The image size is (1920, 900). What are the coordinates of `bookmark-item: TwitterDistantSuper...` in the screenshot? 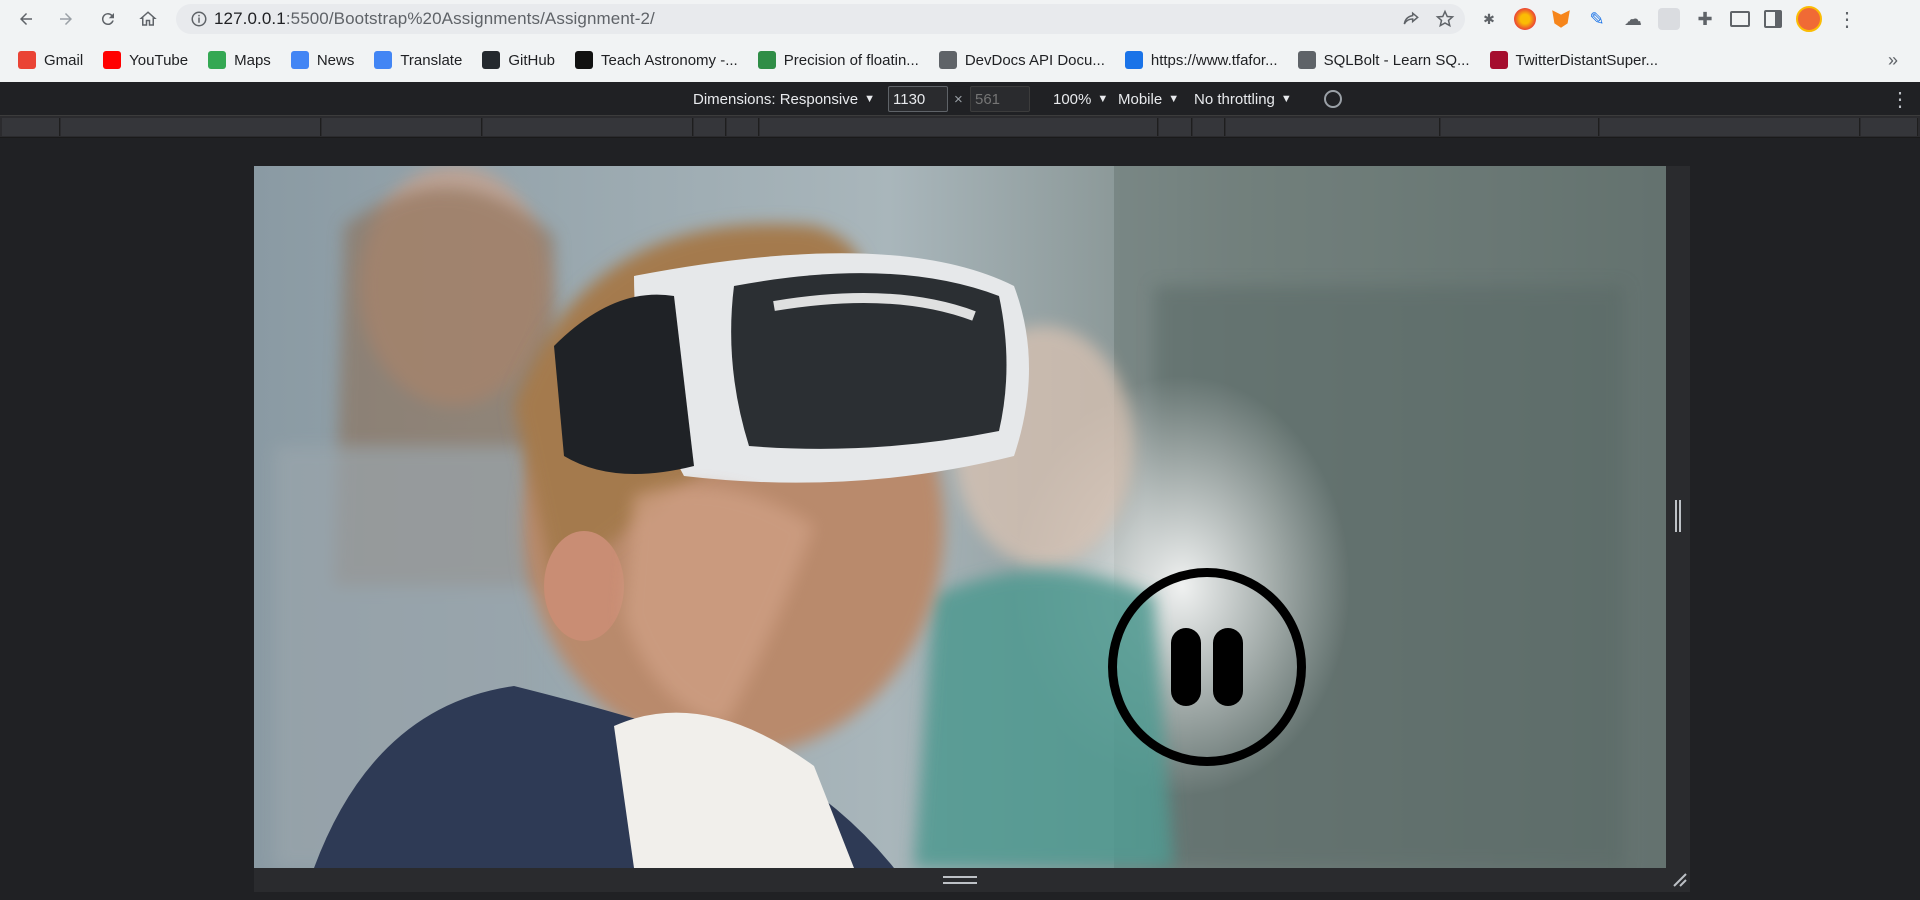 It's located at (1574, 60).